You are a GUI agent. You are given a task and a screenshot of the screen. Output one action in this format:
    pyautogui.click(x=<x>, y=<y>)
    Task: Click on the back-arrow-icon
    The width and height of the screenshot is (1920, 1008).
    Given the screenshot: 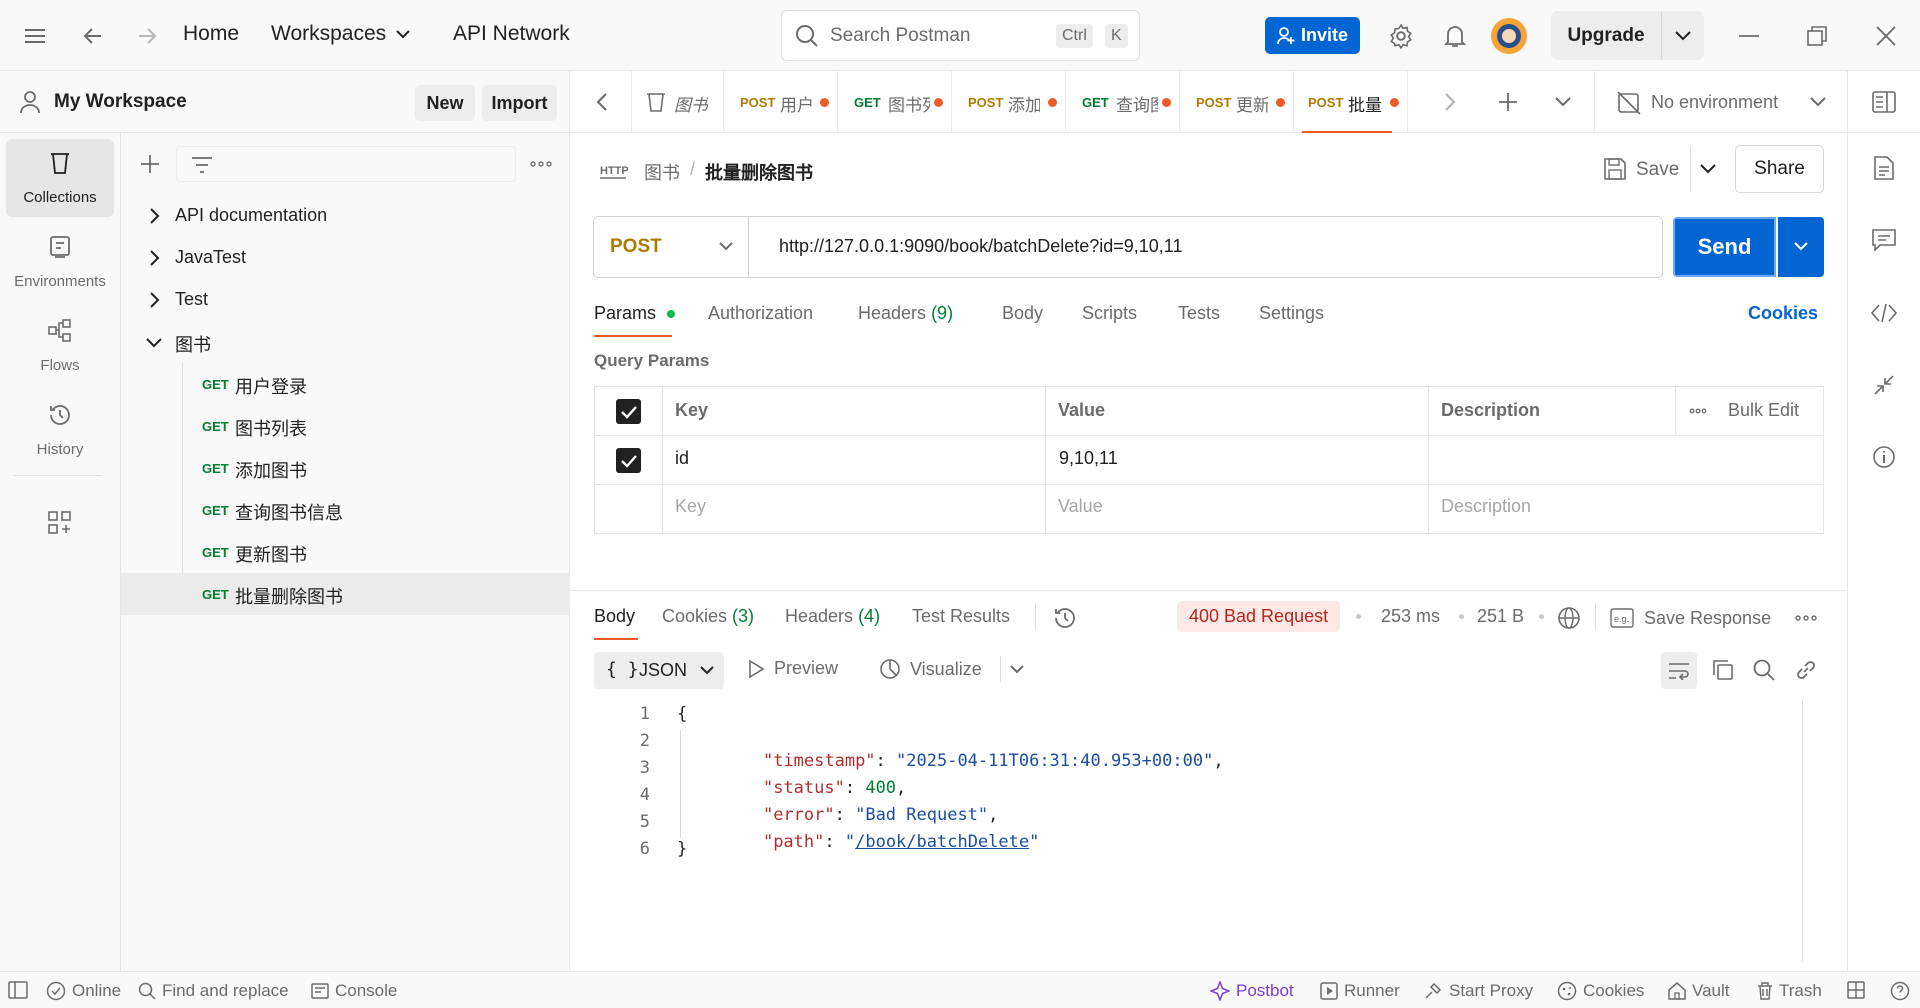 What is the action you would take?
    pyautogui.click(x=93, y=36)
    